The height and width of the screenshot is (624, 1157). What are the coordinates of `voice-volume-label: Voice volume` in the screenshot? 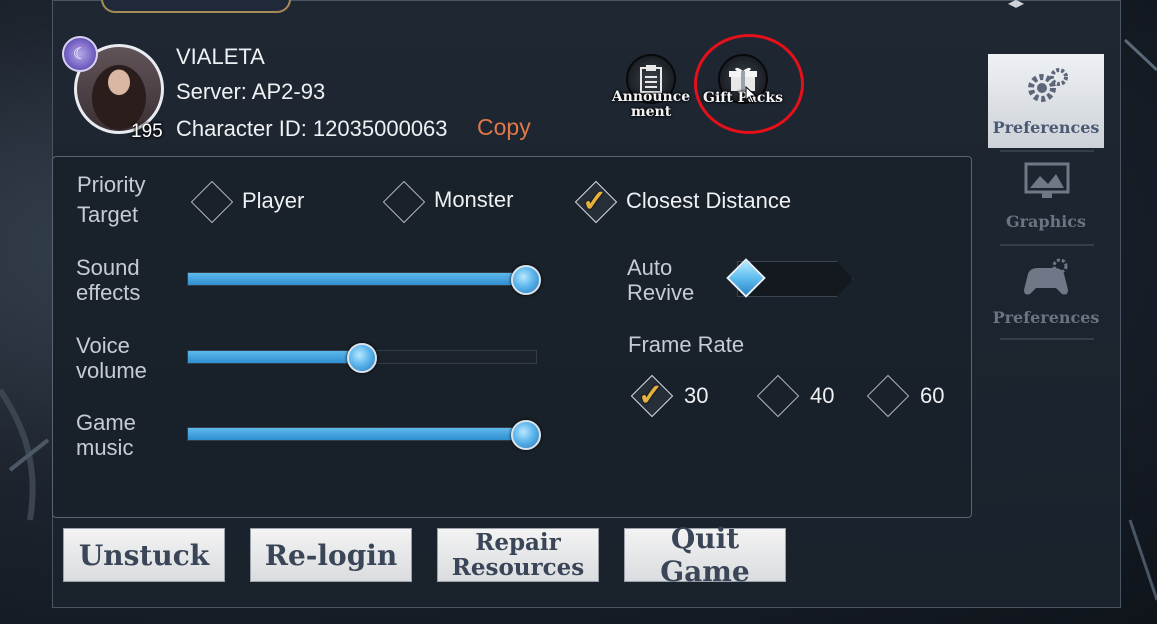 It's located at (111, 358).